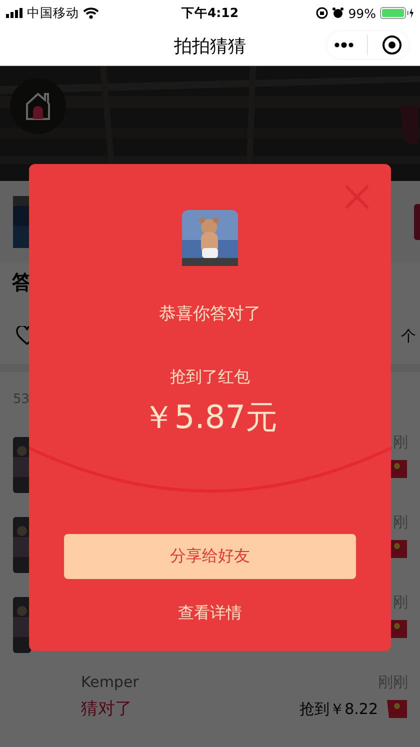 This screenshot has width=420, height=747. I want to click on home-icon, so click(38, 106).